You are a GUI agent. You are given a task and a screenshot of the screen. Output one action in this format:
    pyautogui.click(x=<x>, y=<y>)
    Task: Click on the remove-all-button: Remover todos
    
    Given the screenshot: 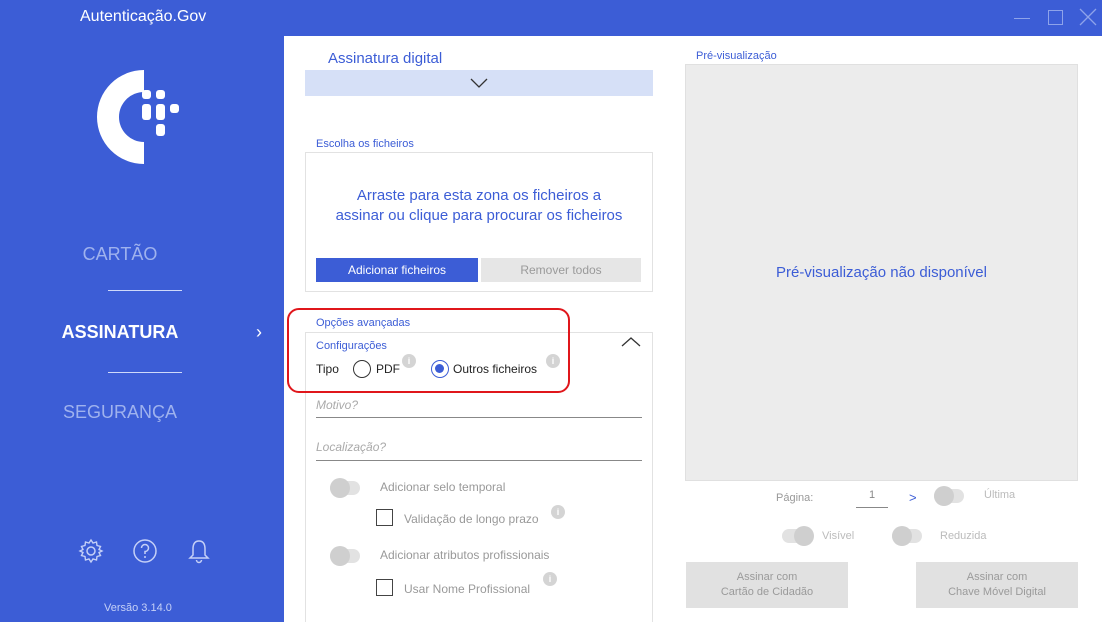 What is the action you would take?
    pyautogui.click(x=561, y=270)
    